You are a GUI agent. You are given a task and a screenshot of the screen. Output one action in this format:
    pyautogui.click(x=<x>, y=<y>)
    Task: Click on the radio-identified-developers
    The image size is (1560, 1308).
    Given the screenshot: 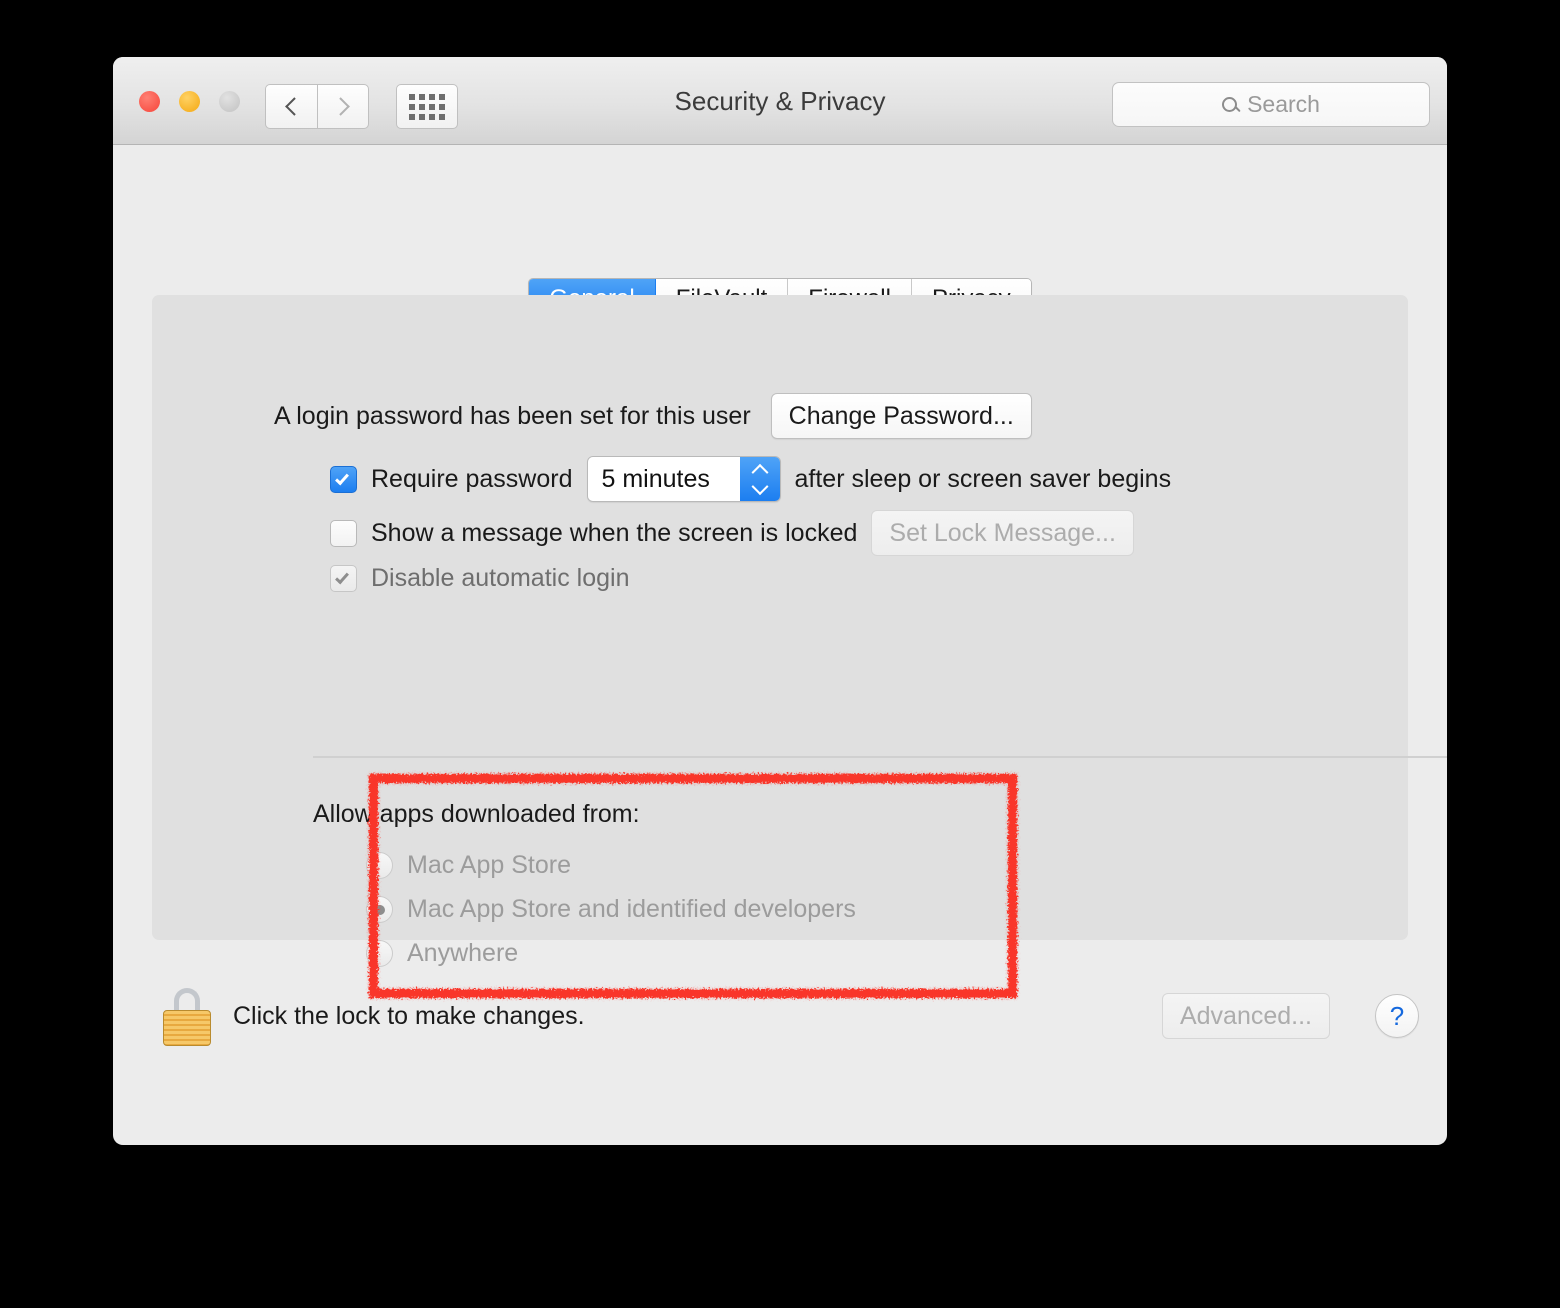 What is the action you would take?
    pyautogui.click(x=379, y=909)
    